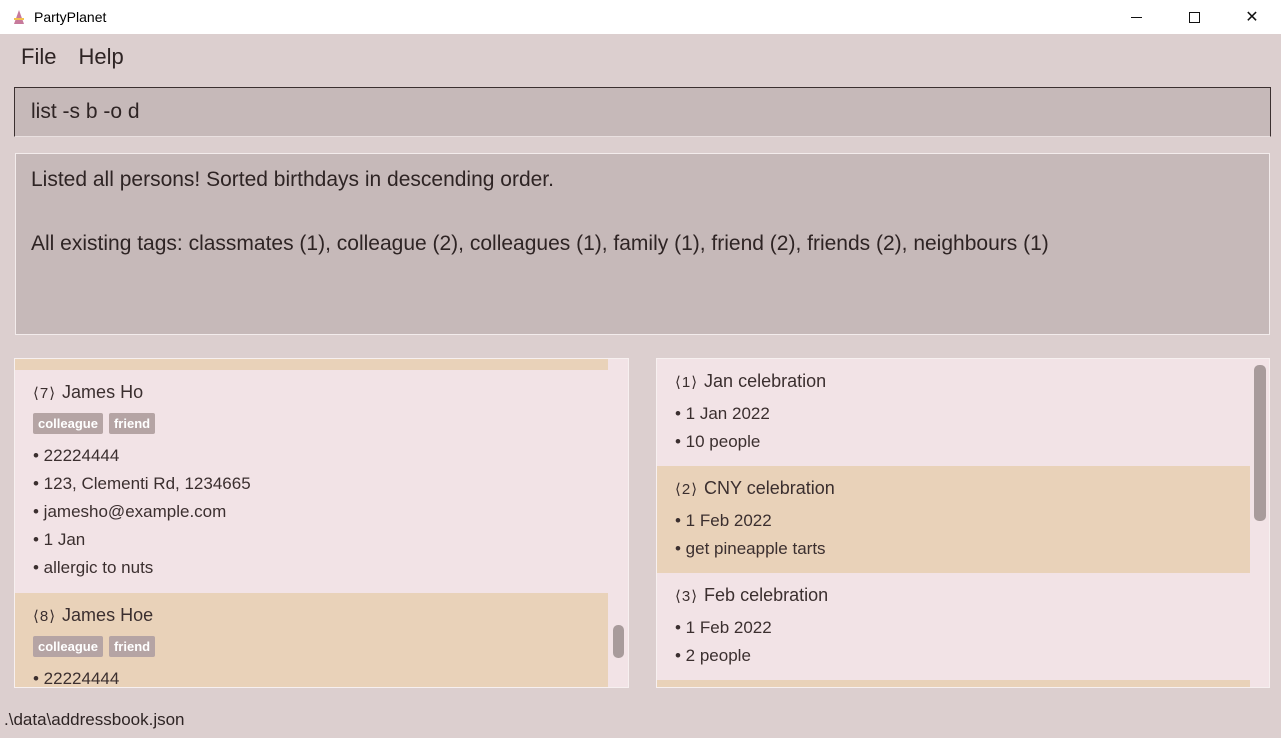  Describe the element at coordinates (718, 441) in the screenshot. I see `party-detail: • 10 people` at that location.